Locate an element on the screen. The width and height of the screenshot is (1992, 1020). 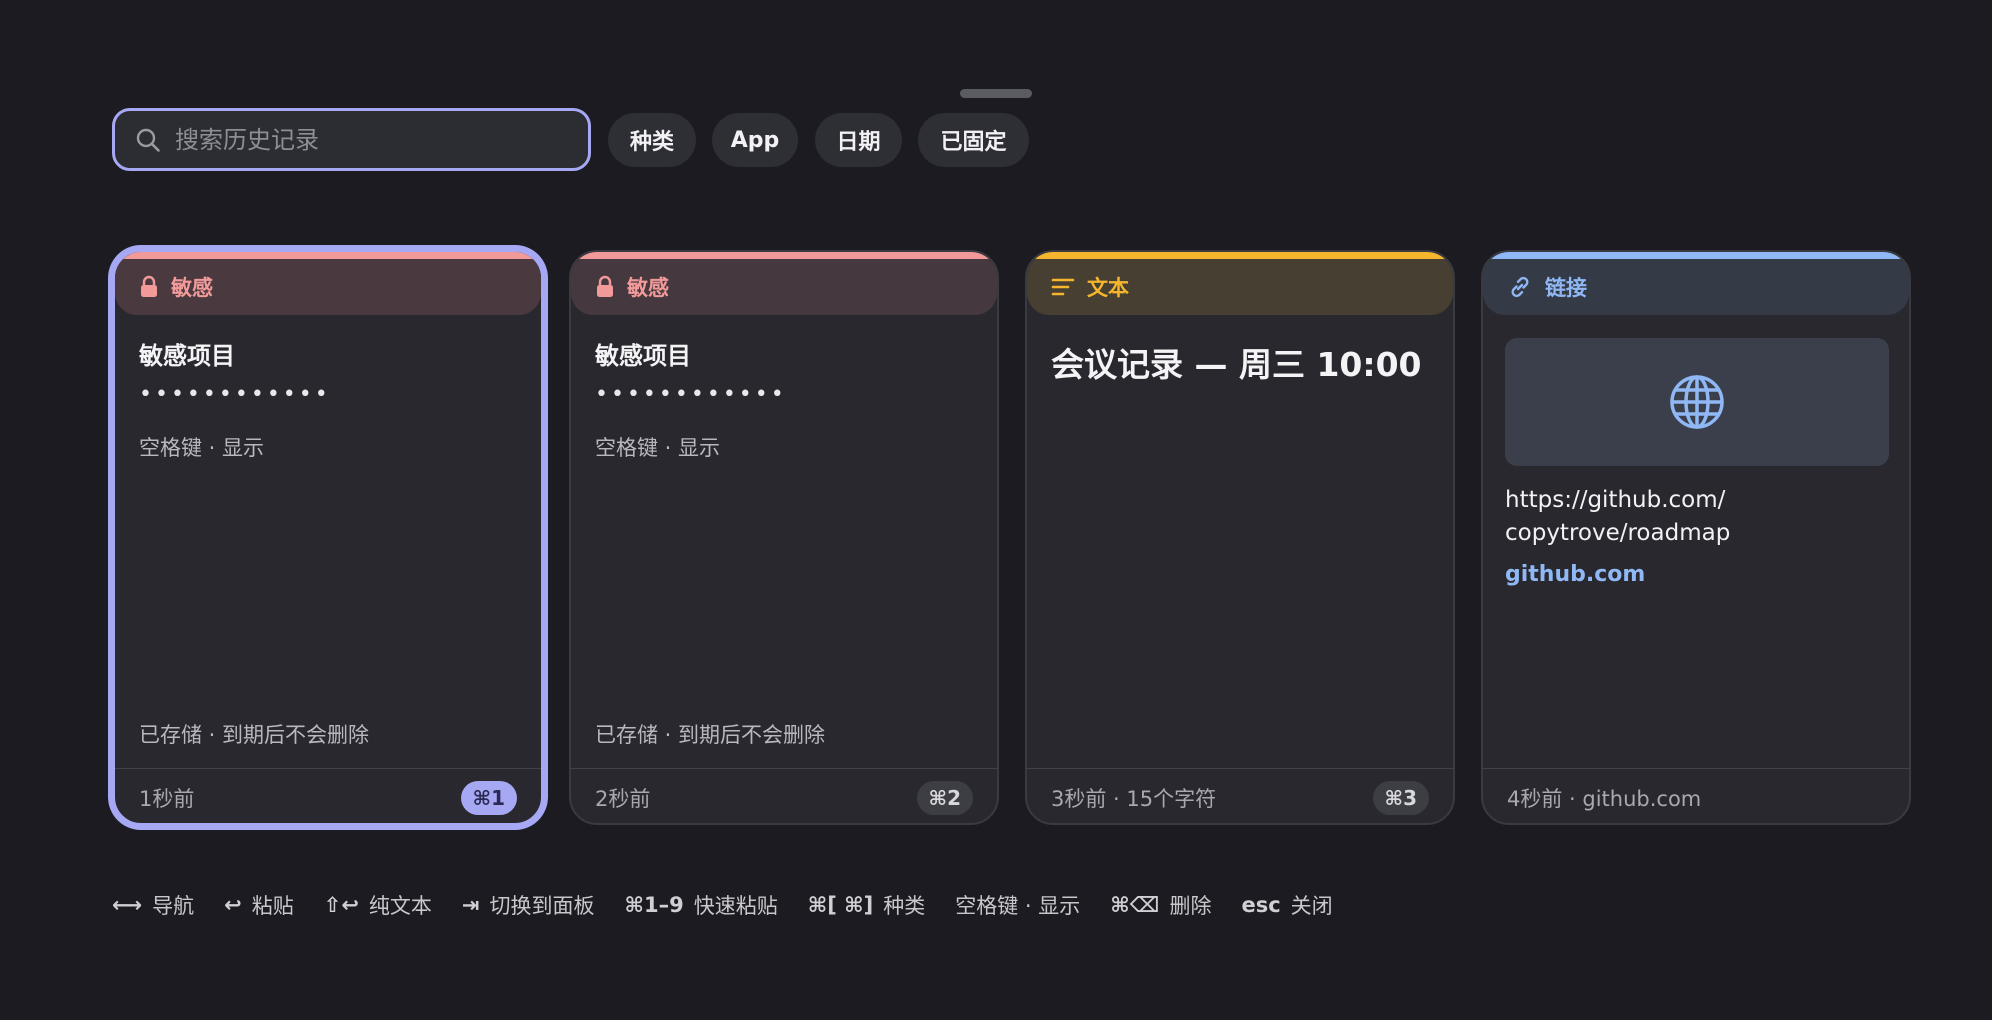
link-url: https://github.com/ copytrove/roadmap is located at coordinates (1700, 517).